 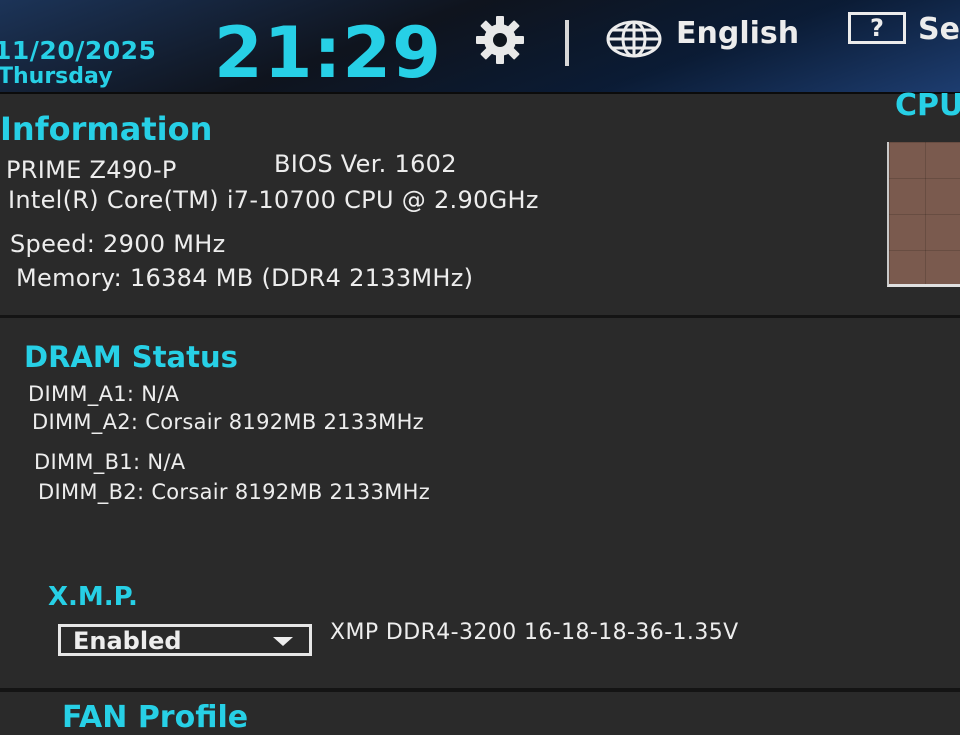 What do you see at coordinates (365, 164) in the screenshot?
I see `bios-version: BIOS Ver. 1602` at bounding box center [365, 164].